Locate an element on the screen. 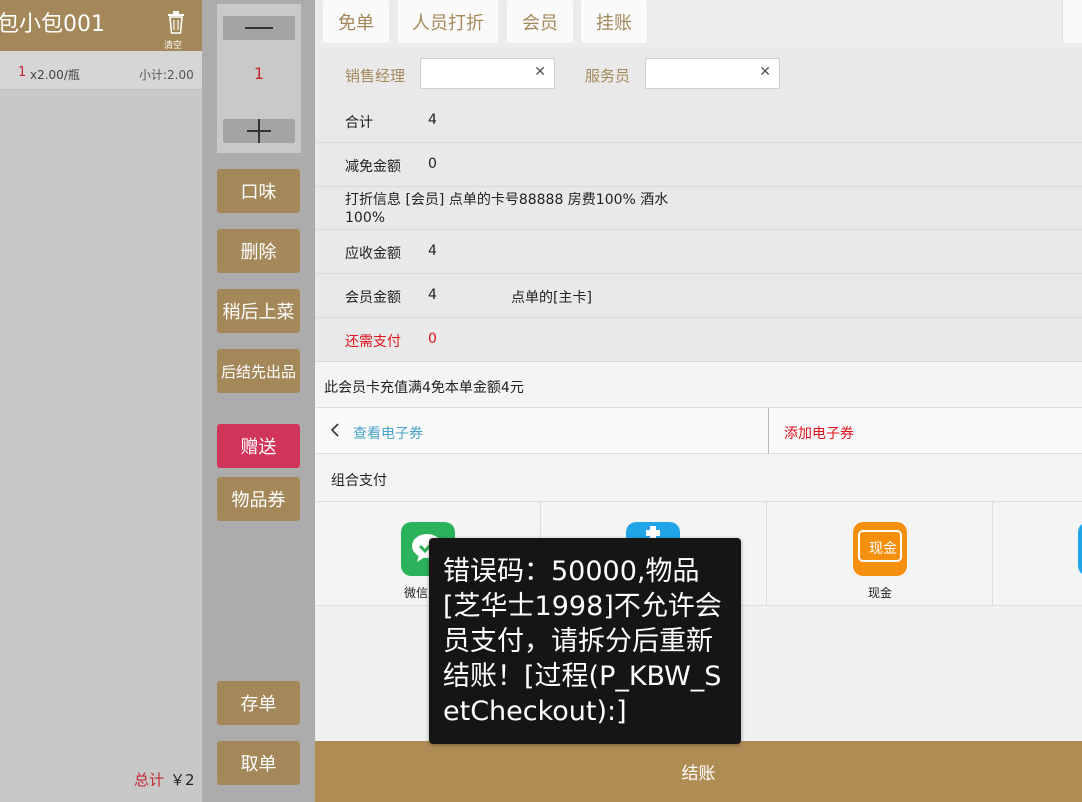  combined-payment-label: 组合支付 is located at coordinates (359, 481).